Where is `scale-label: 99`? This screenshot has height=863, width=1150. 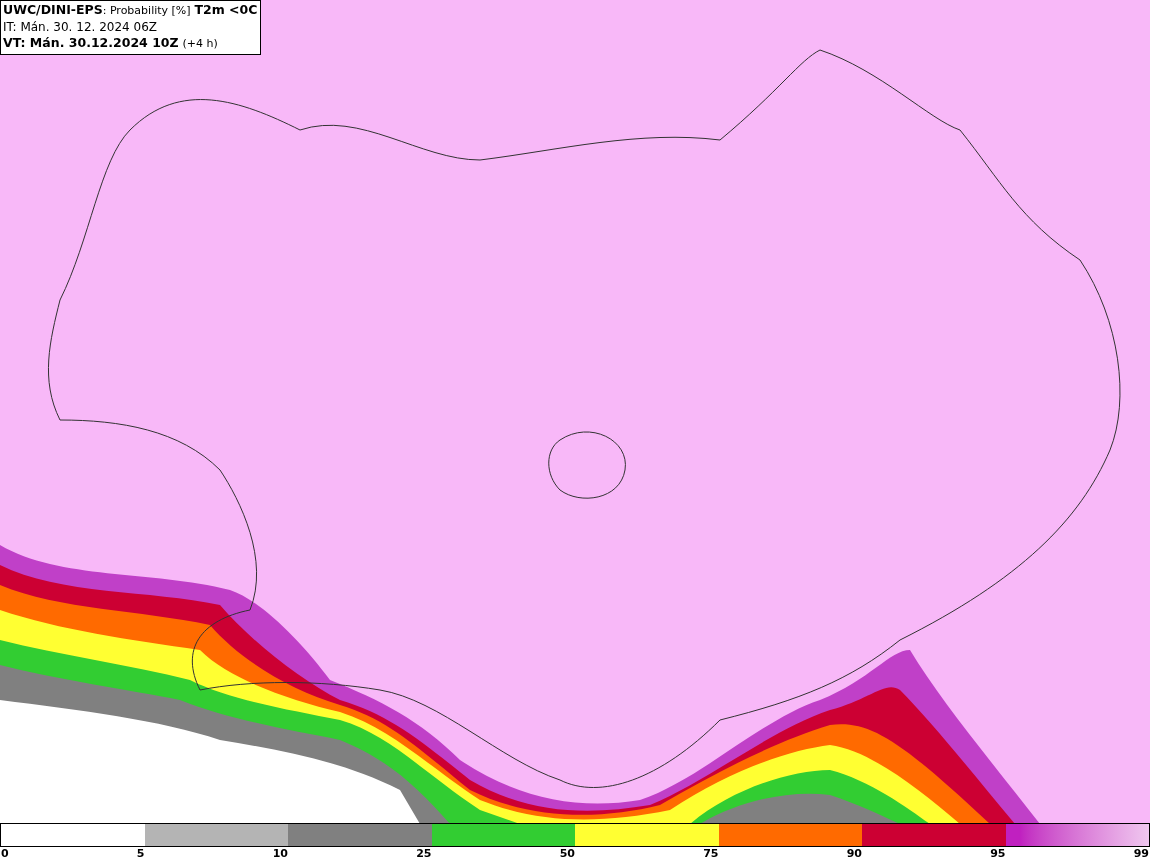 scale-label: 99 is located at coordinates (1141, 854).